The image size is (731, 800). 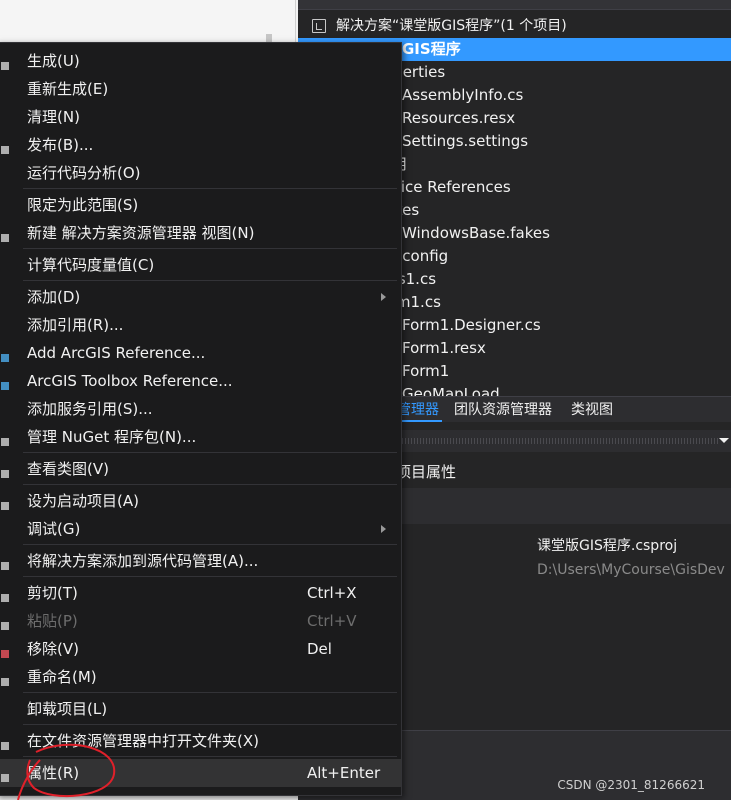 I want to click on menu-item-label: 计算代码度量值(C), so click(x=91, y=265).